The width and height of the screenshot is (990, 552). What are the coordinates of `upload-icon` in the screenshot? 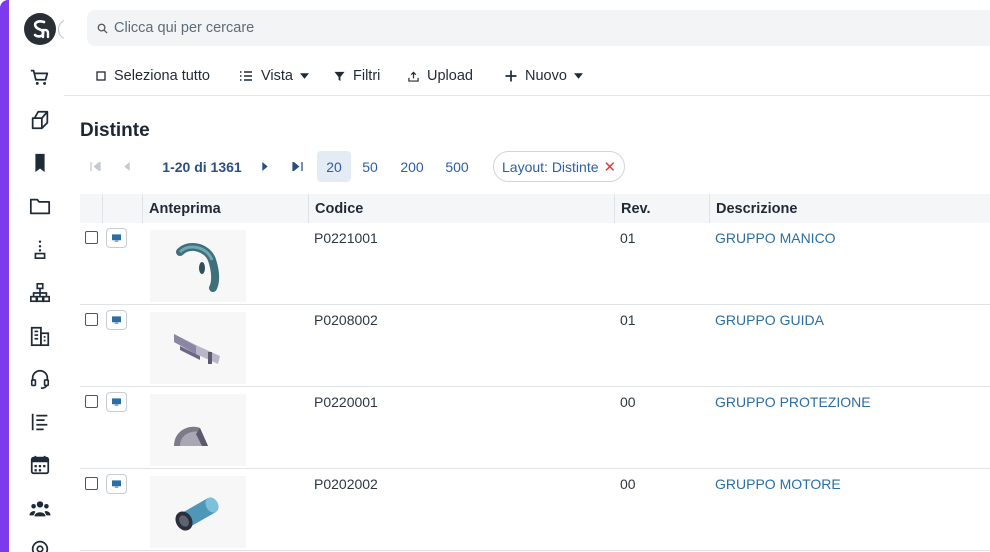 It's located at (413, 76).